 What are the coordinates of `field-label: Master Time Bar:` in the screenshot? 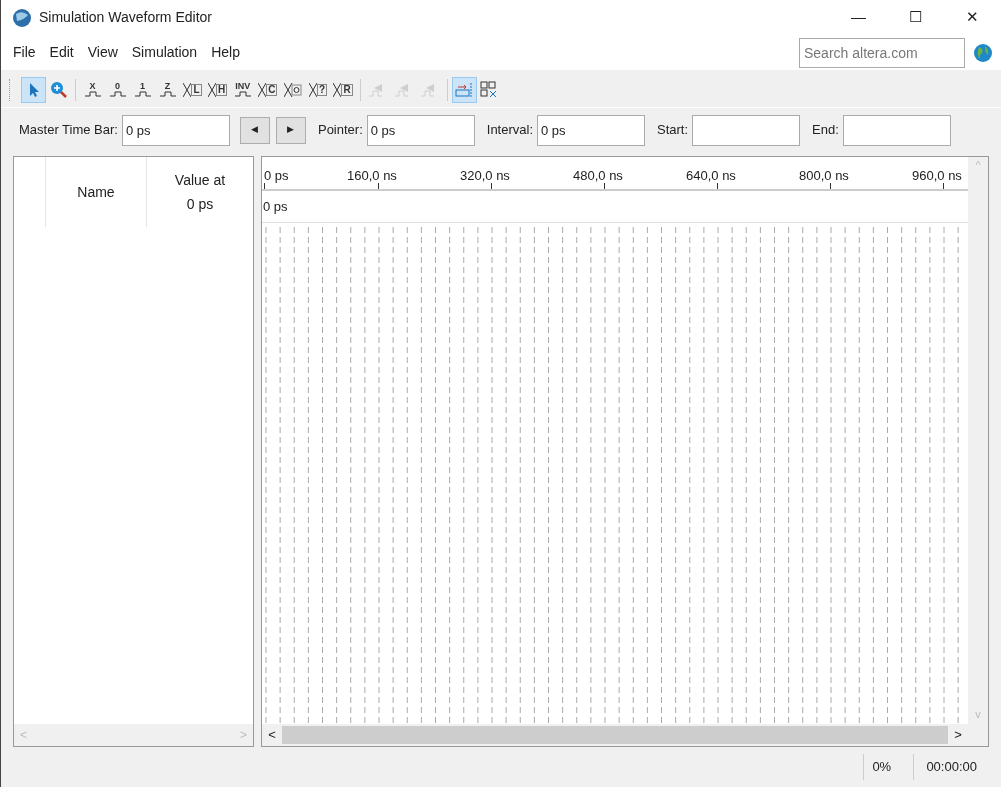 It's located at (68, 130).